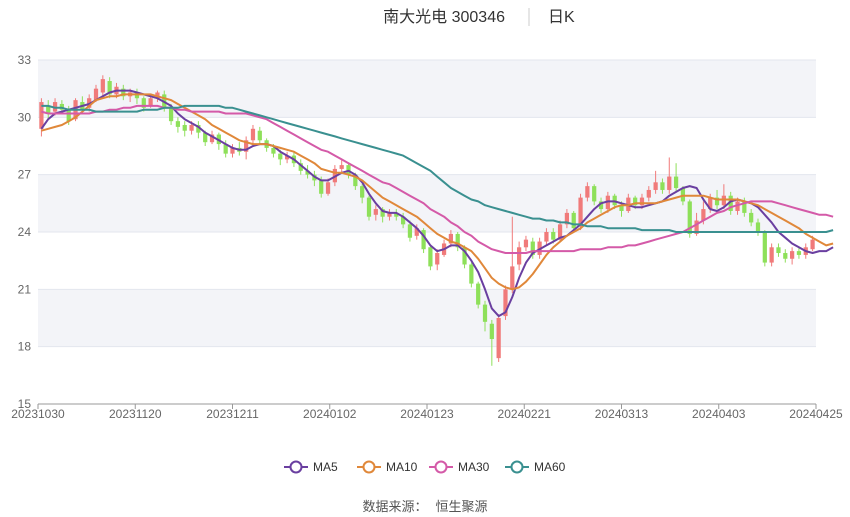  I want to click on grid-band, so click(427, 318).